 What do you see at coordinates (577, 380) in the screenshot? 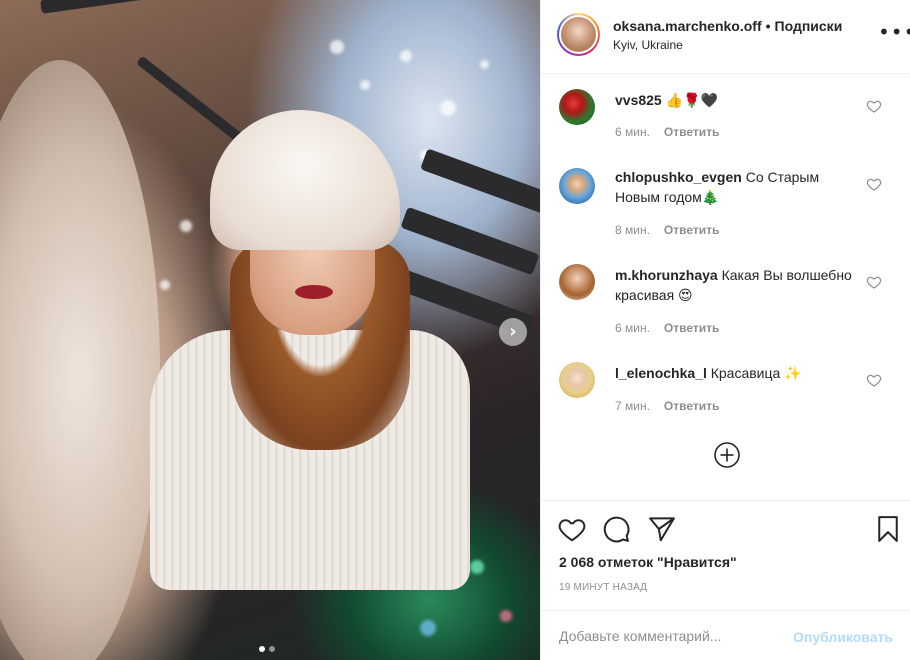
I see `blonde-avatar` at bounding box center [577, 380].